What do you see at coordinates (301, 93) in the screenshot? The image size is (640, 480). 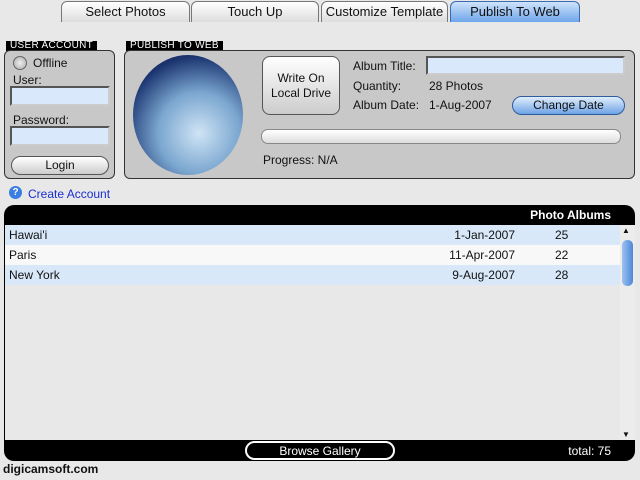 I see `write-button-line2: Local Drive` at bounding box center [301, 93].